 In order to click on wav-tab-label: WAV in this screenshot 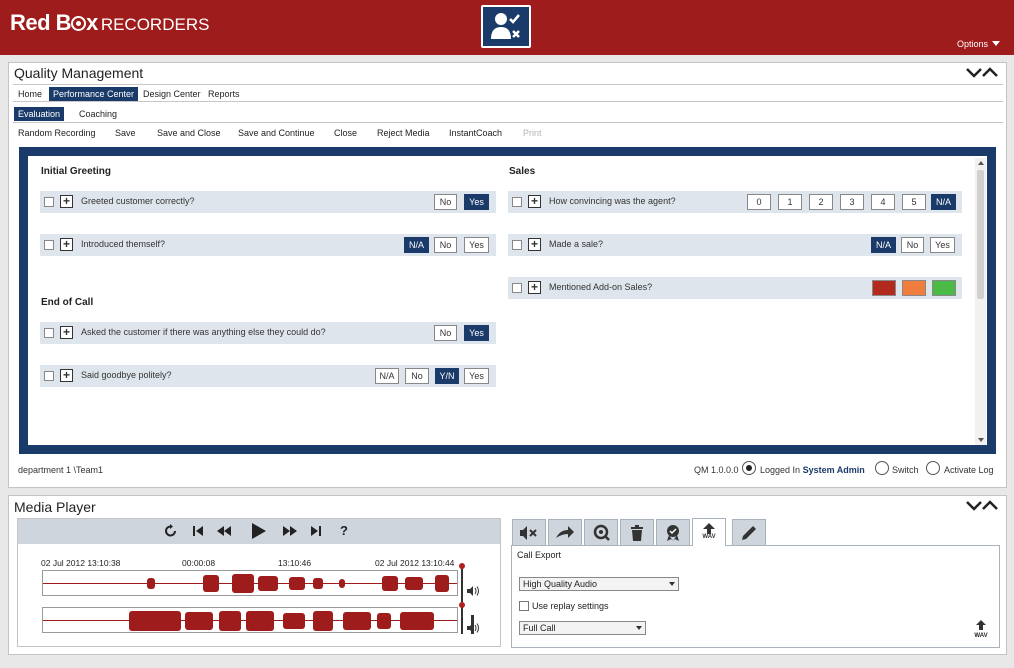, I will do `click(709, 537)`.